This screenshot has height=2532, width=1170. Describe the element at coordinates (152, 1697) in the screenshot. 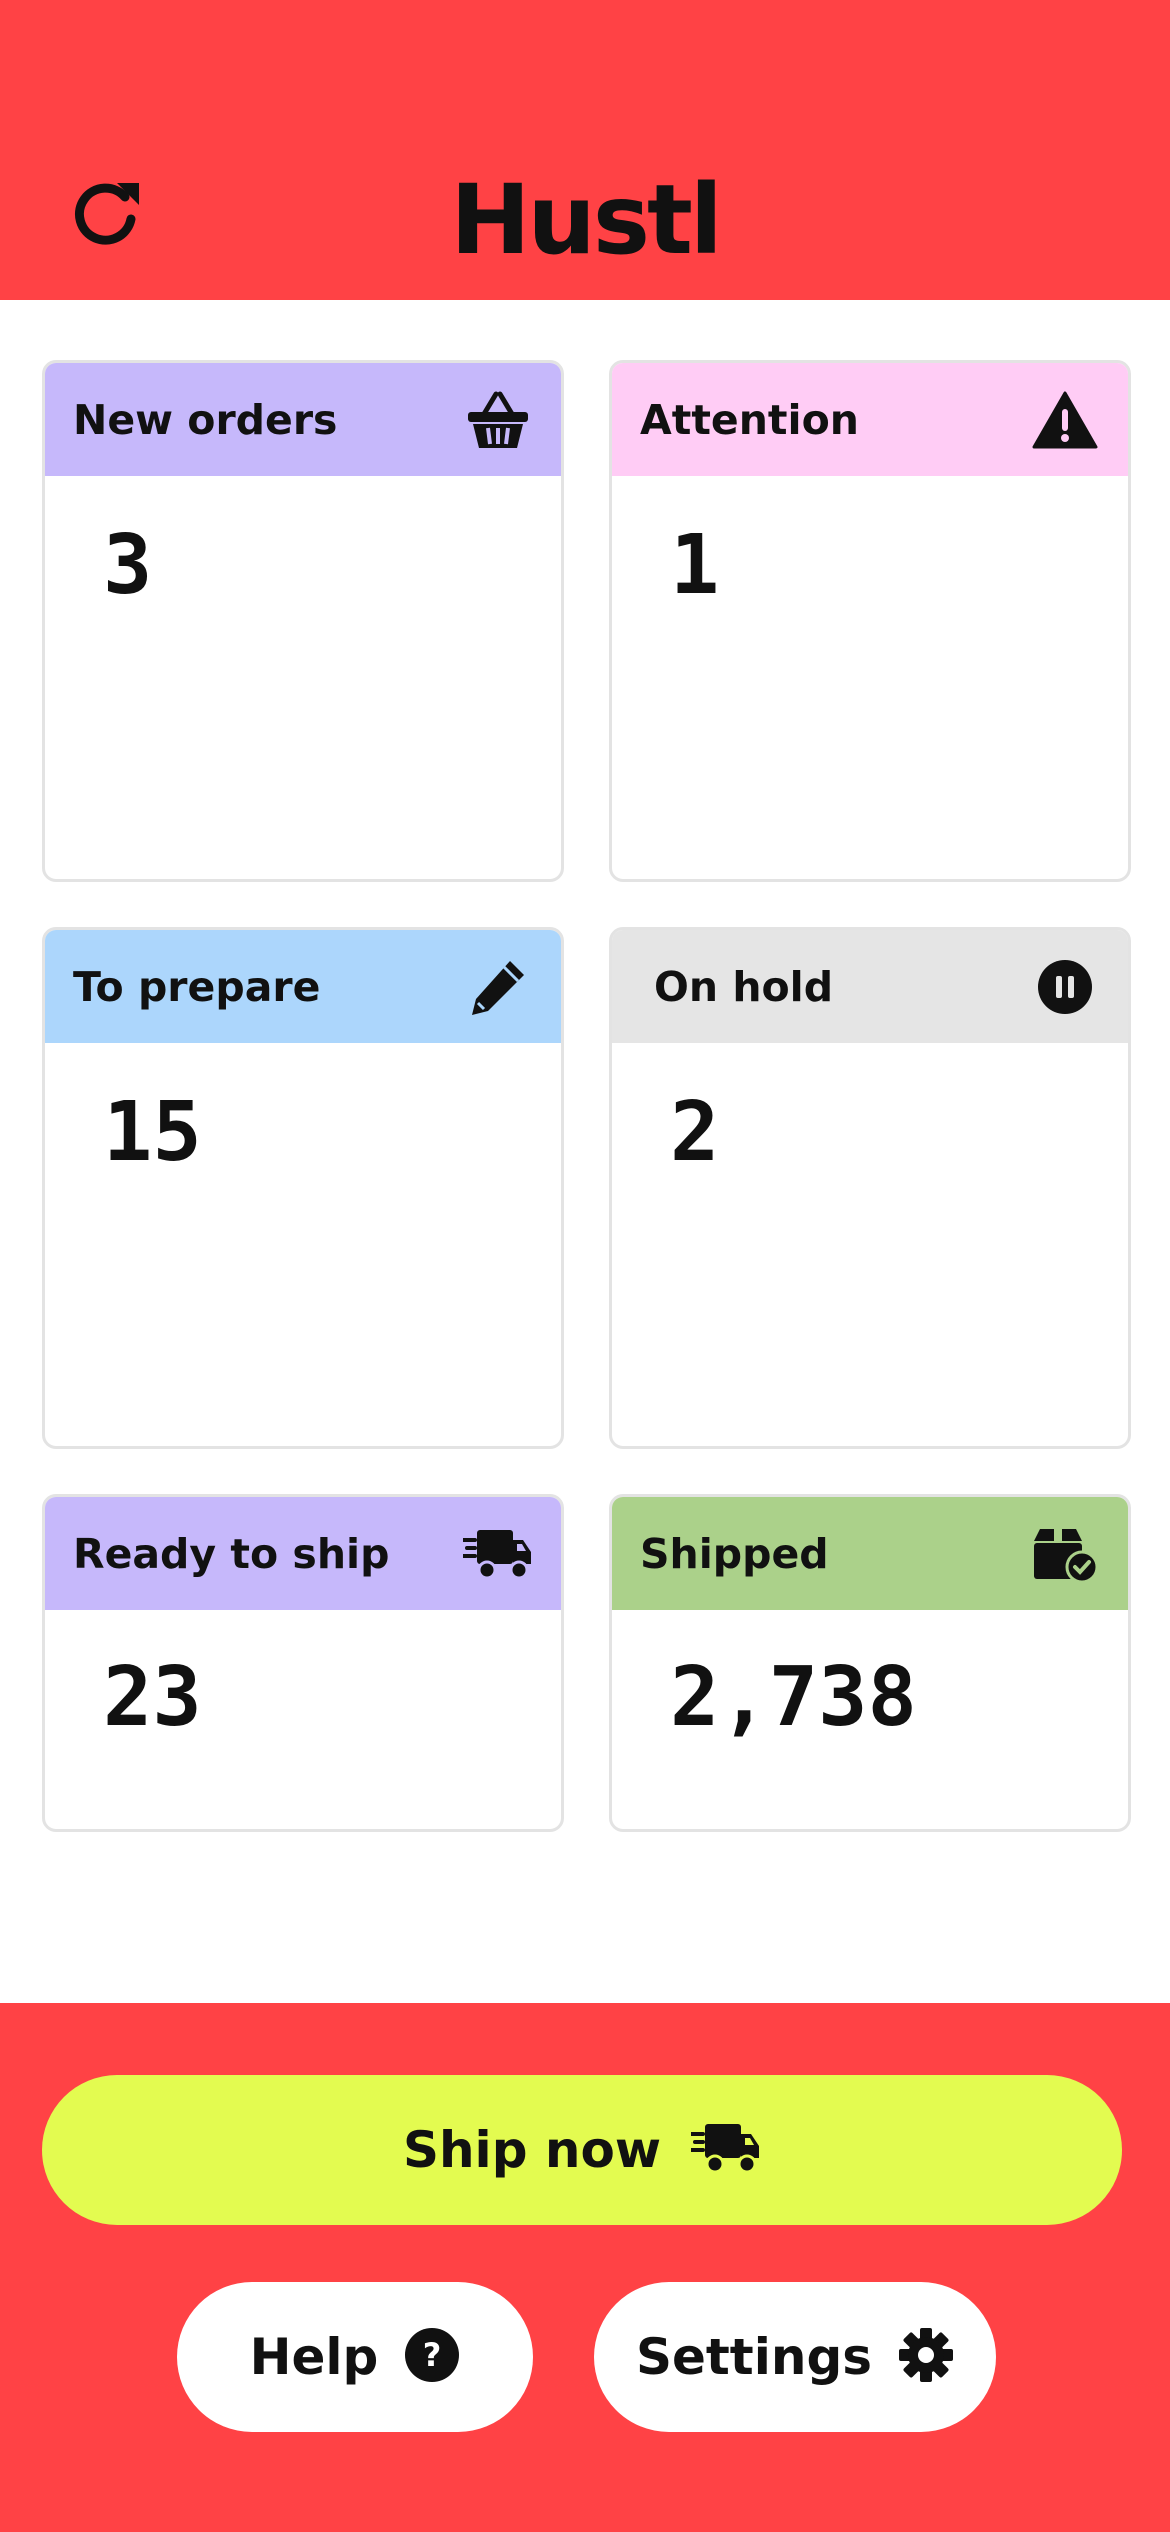

I see `card-count: 23` at that location.